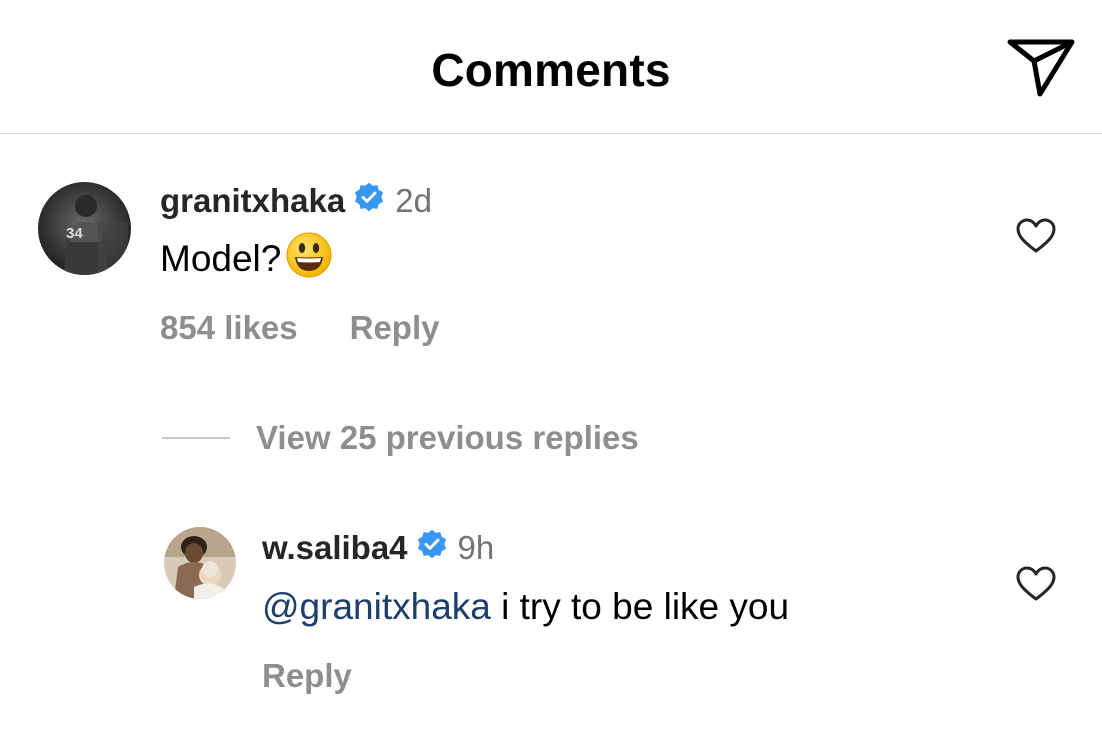 Image resolution: width=1102 pixels, height=742 pixels. I want to click on mention-link: @granitxhaka, so click(376, 607).